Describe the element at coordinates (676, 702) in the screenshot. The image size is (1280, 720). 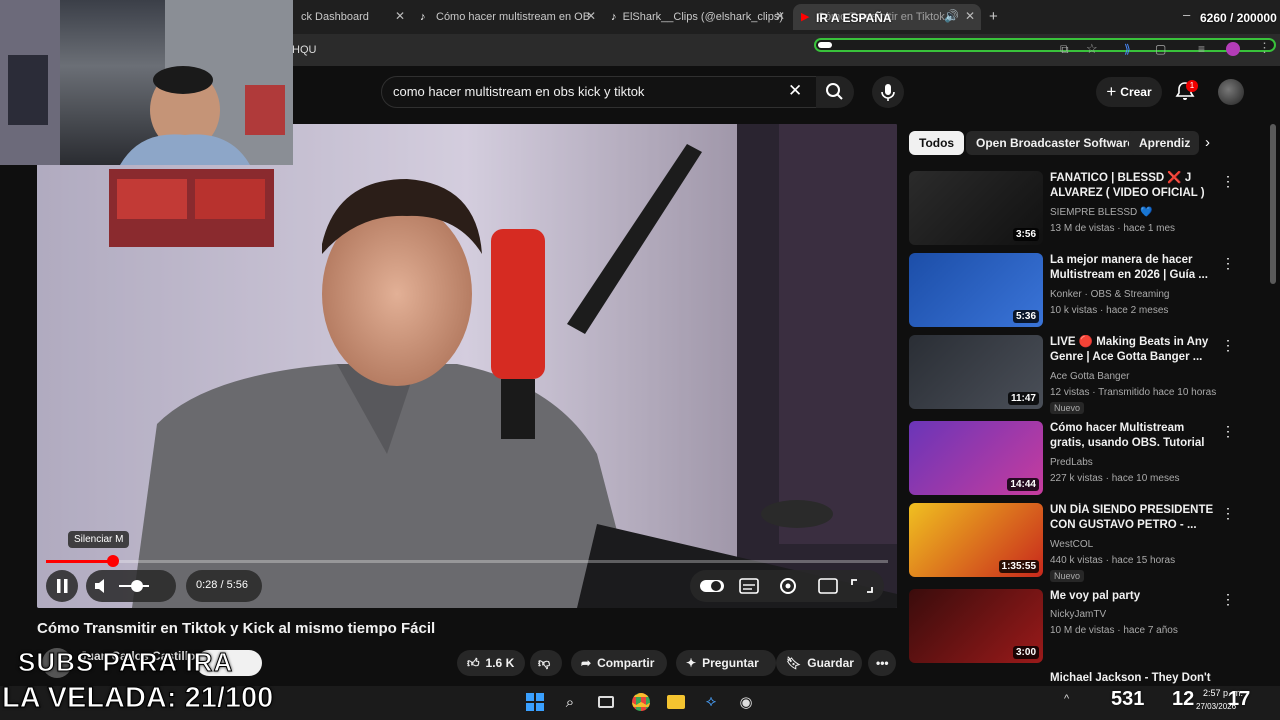
I see `file-explorer-icon` at that location.